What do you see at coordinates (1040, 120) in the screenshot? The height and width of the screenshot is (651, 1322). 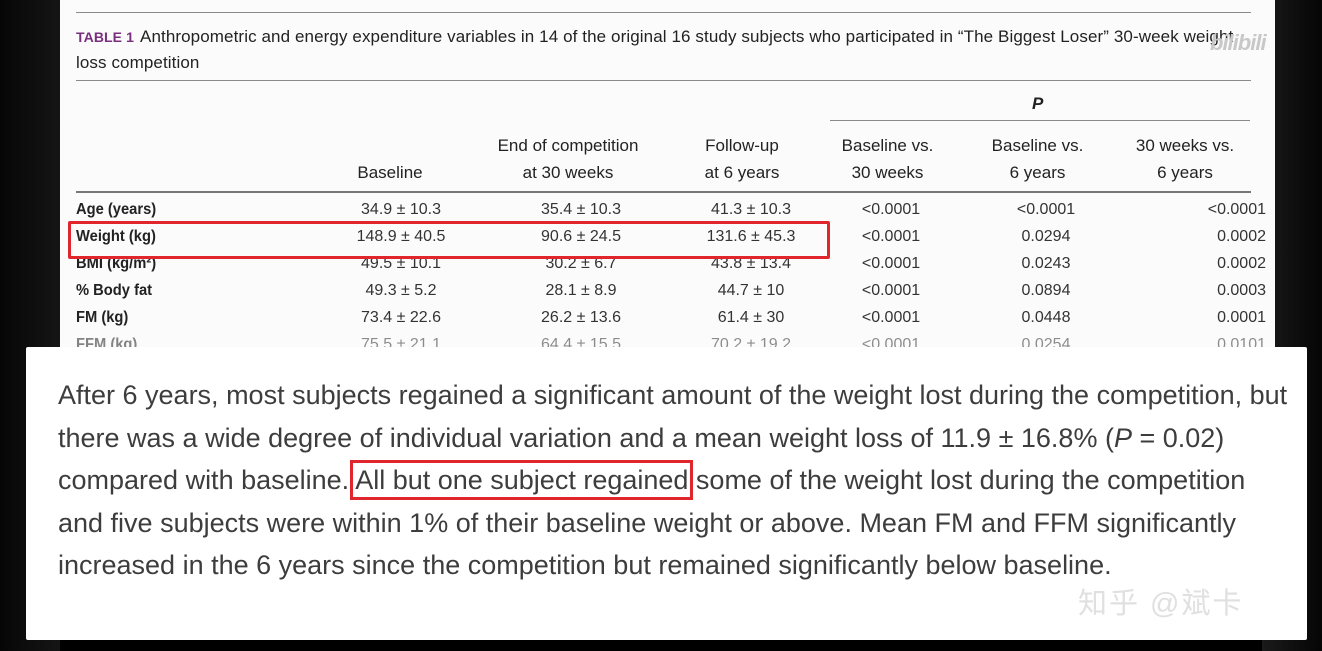 I see `p-span-rule` at bounding box center [1040, 120].